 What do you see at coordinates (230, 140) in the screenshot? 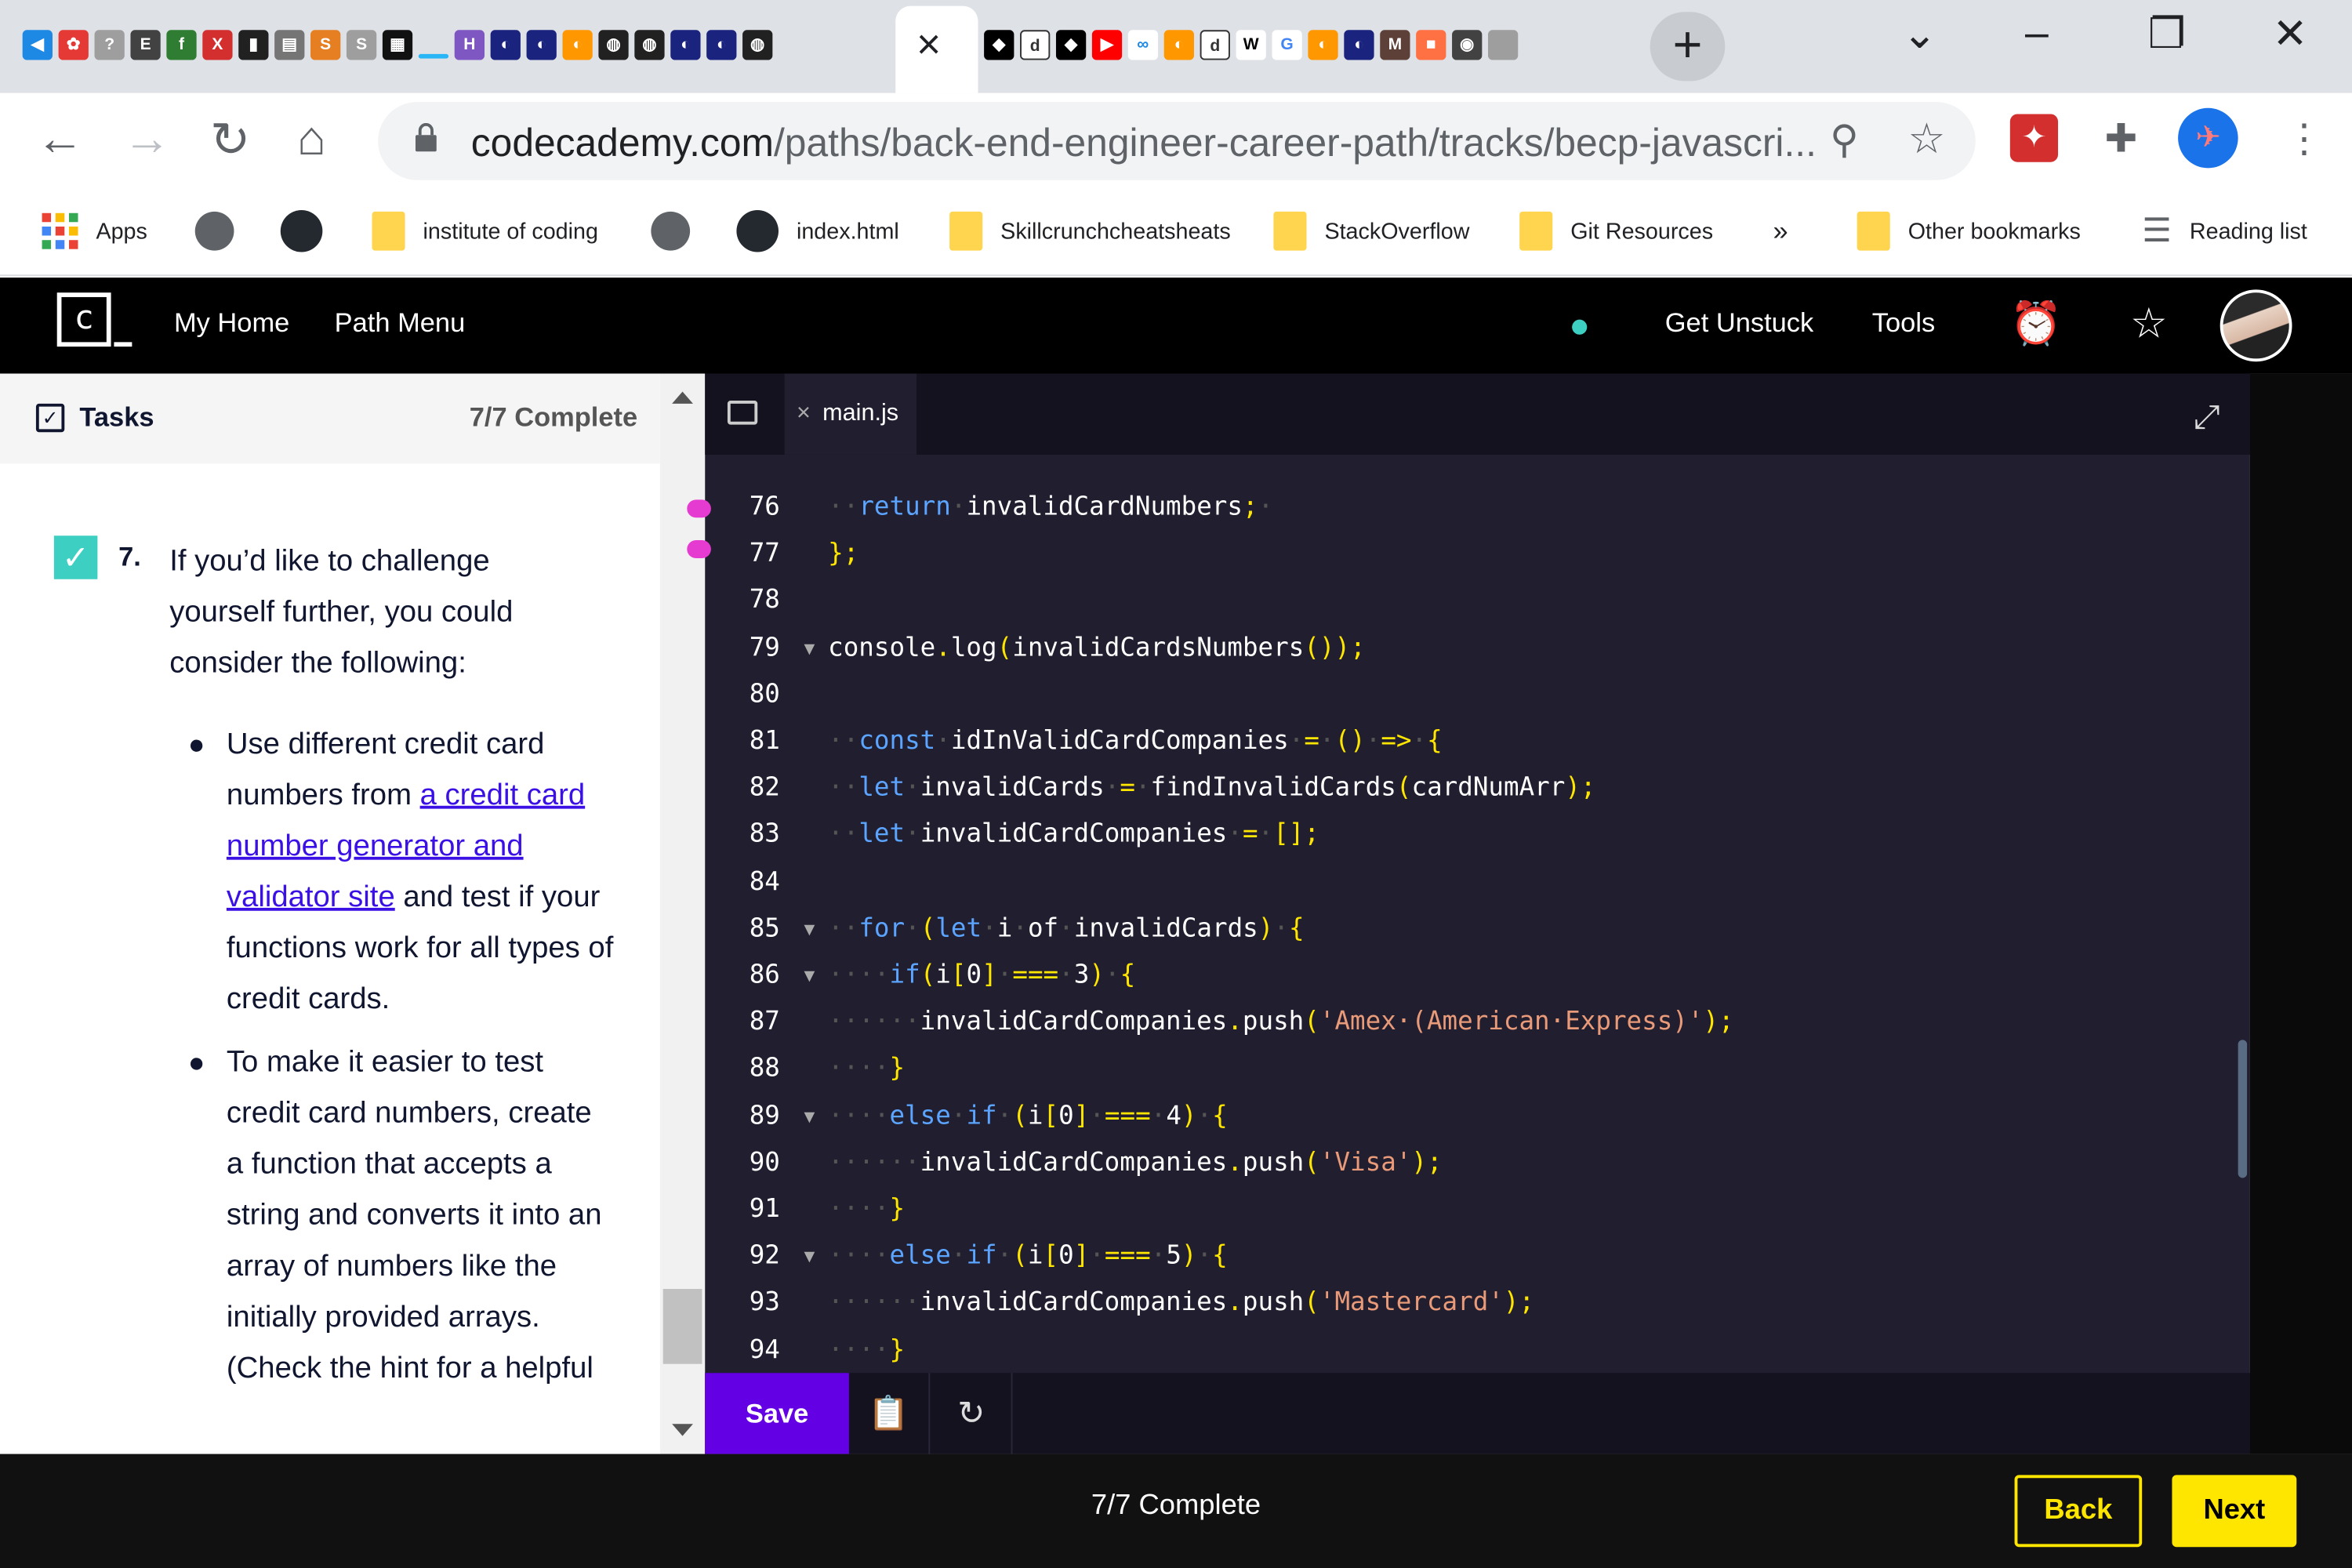
I see `reload-icon: ↻` at bounding box center [230, 140].